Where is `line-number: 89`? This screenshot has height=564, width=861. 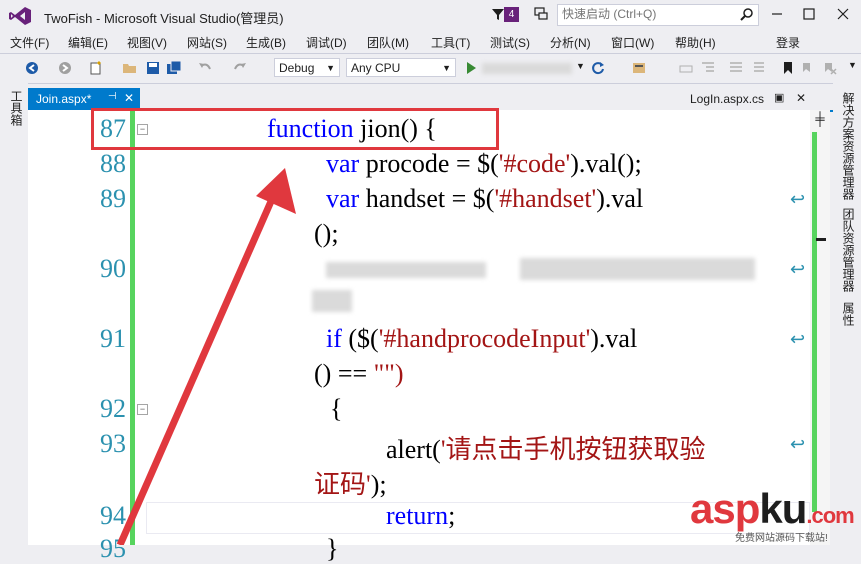 line-number: 89 is located at coordinates (113, 198).